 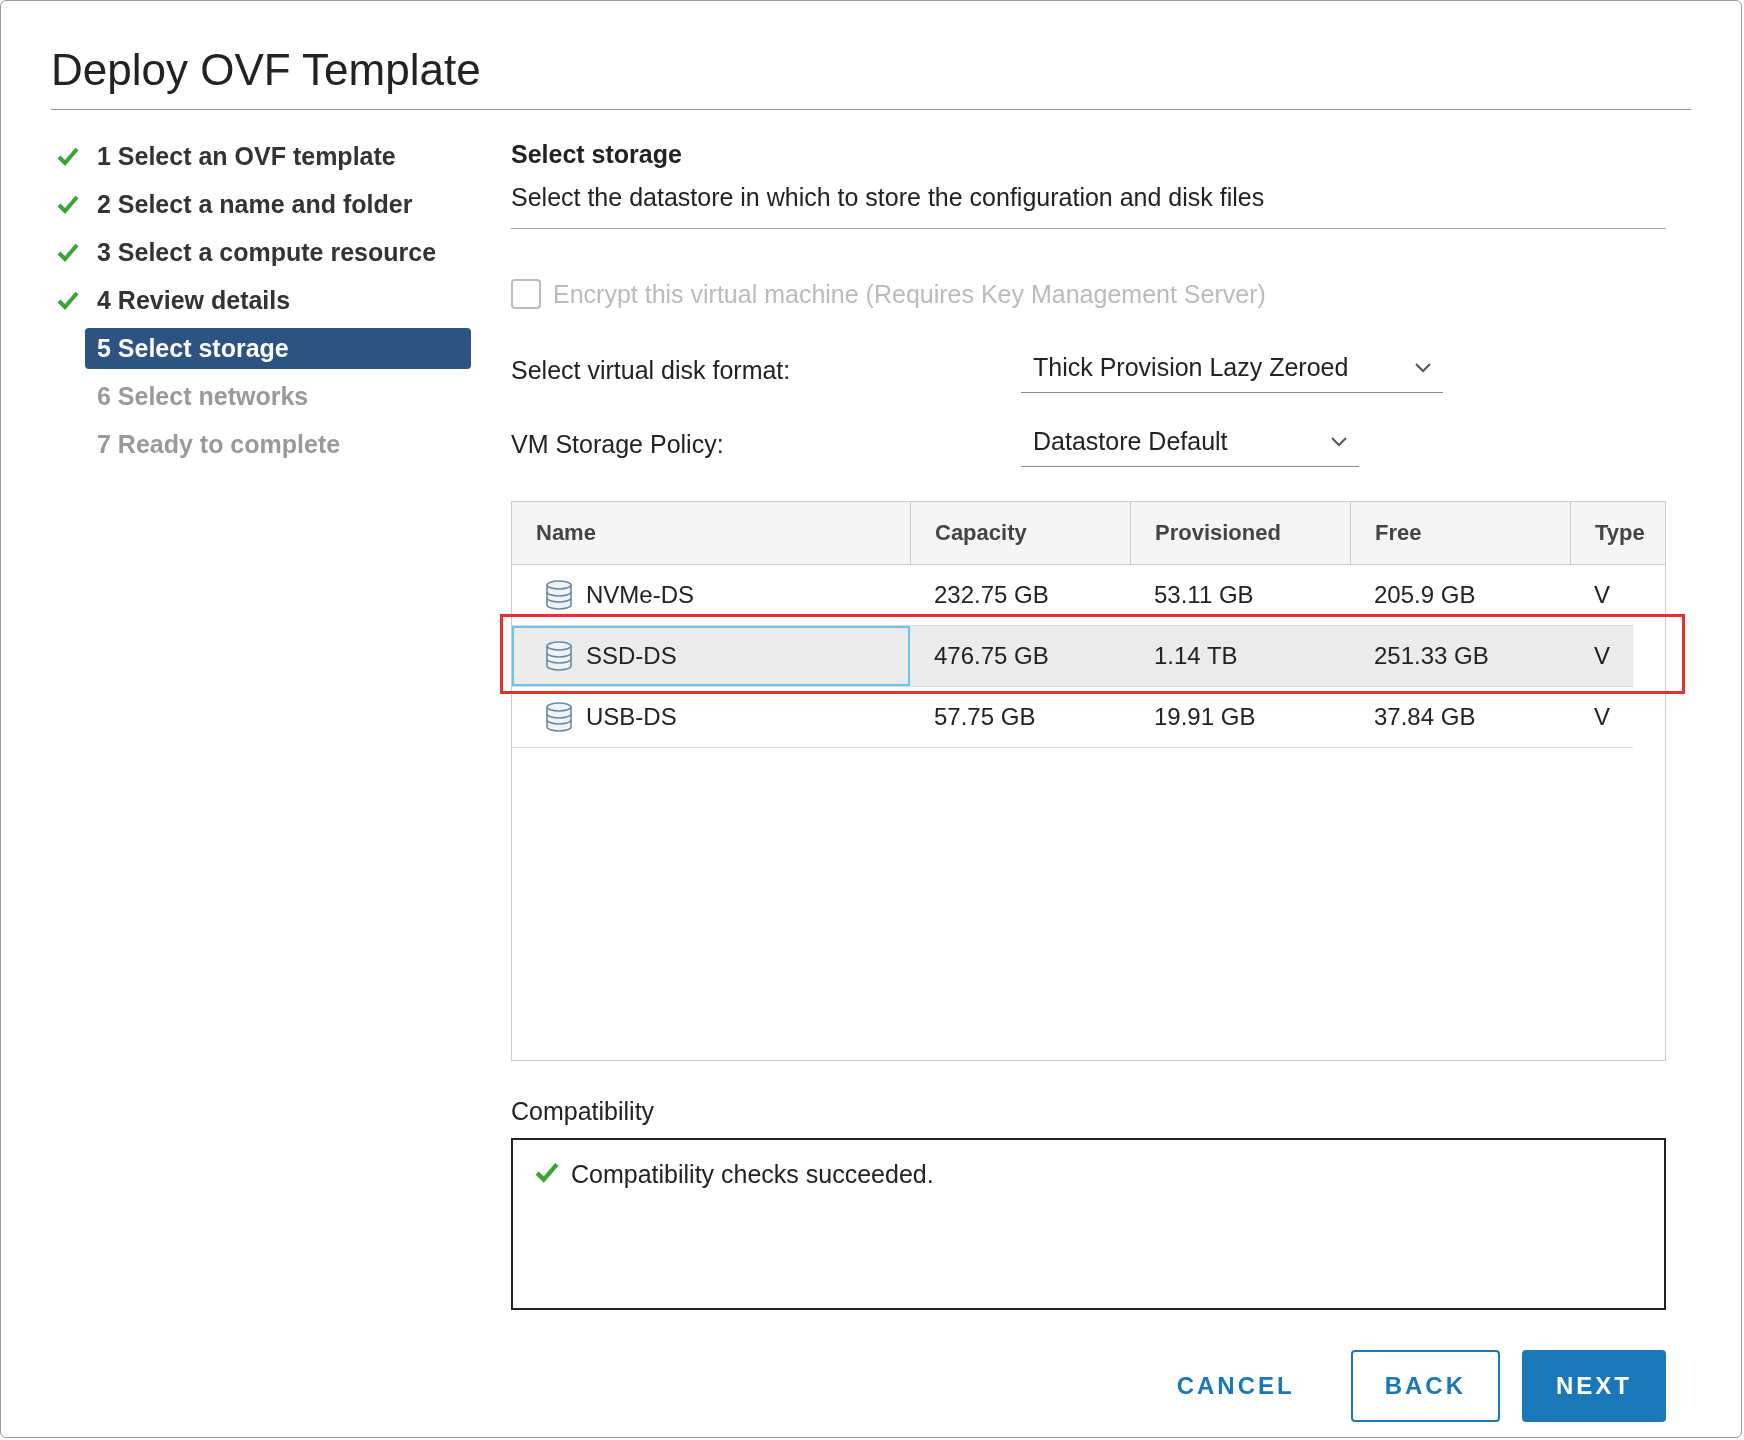 What do you see at coordinates (547, 1172) in the screenshot?
I see `check-icon` at bounding box center [547, 1172].